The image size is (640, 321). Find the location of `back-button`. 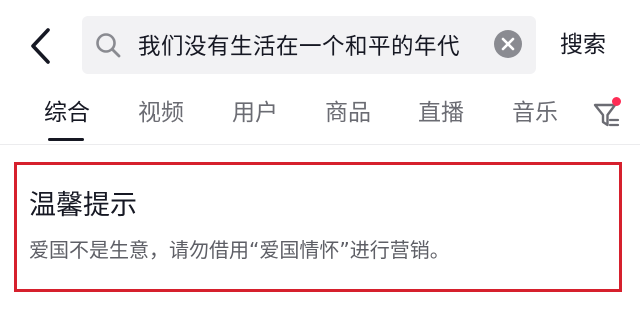

back-button is located at coordinates (40, 46).